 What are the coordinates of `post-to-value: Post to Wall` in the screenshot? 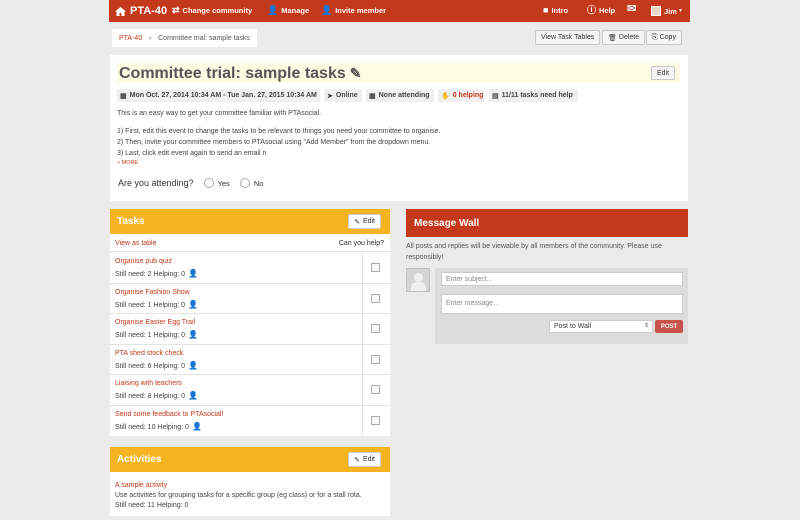 It's located at (573, 326).